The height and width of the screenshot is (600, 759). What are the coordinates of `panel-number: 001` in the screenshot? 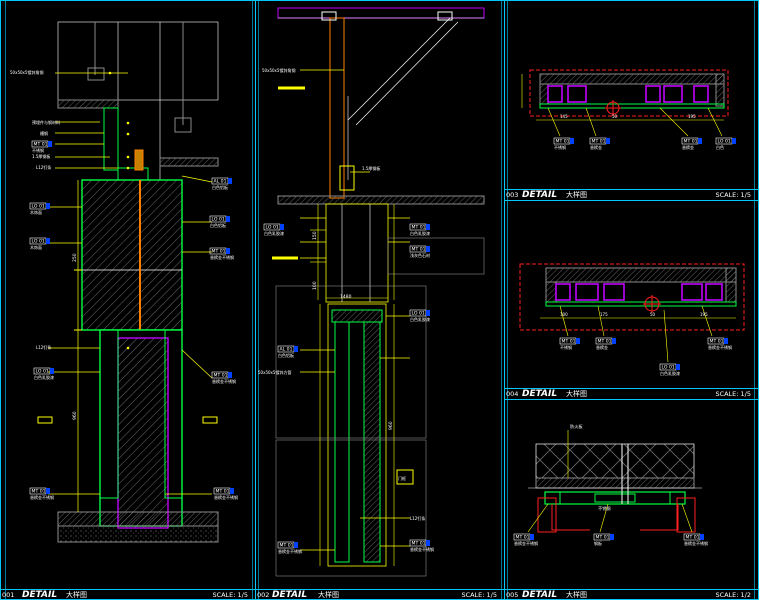 It's located at (8, 595).